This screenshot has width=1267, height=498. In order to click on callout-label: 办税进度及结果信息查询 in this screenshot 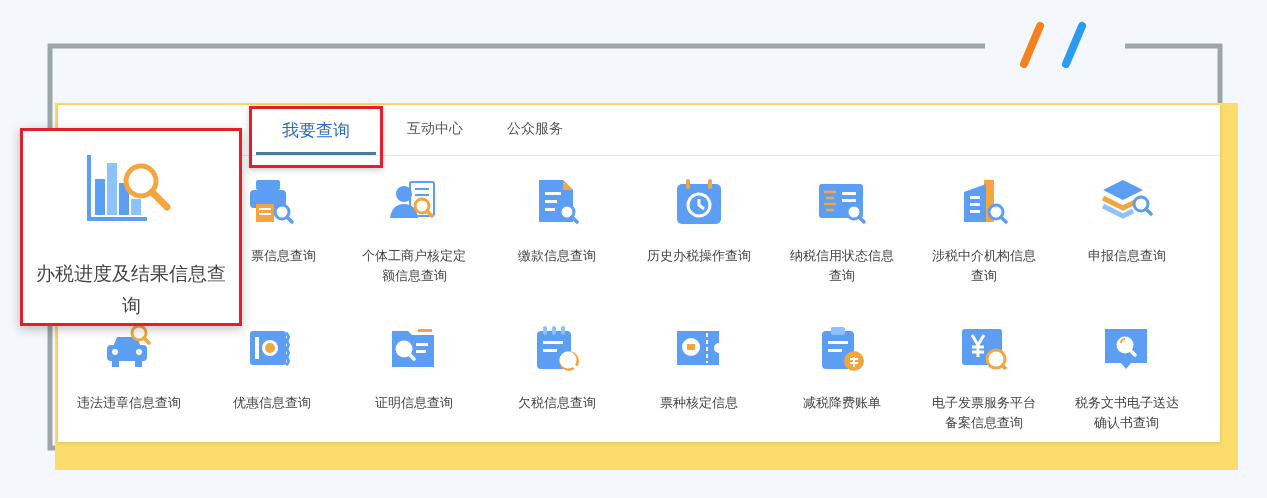, I will do `click(131, 289)`.